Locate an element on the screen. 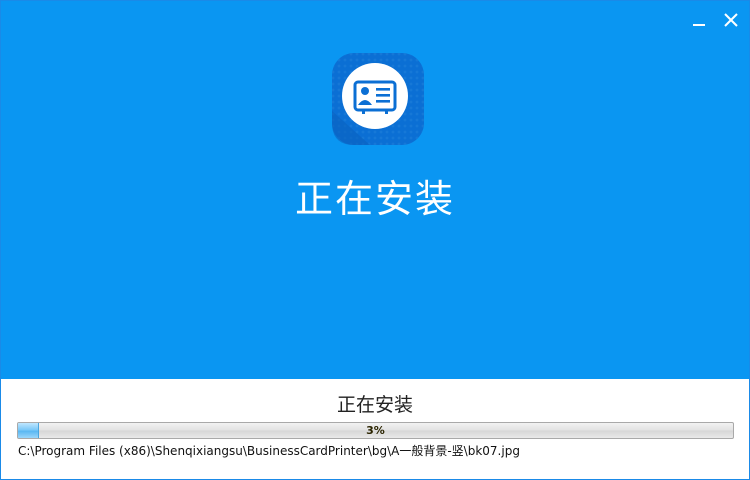 The image size is (750, 480). business-card-icon is located at coordinates (378, 99).